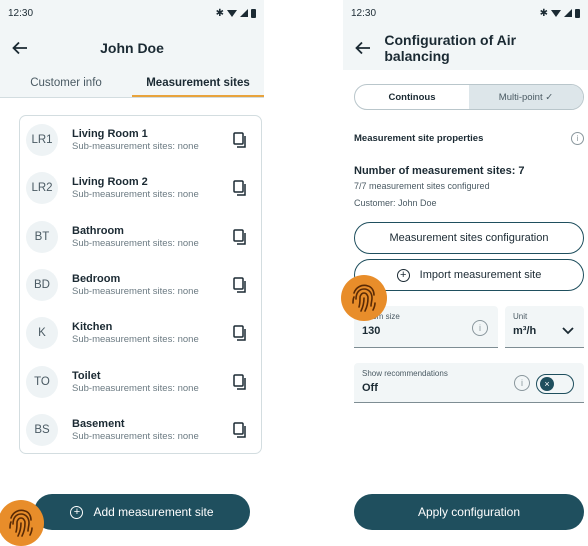 This screenshot has height=546, width=588. Describe the element at coordinates (42, 429) in the screenshot. I see `site-avatar: BS` at that location.